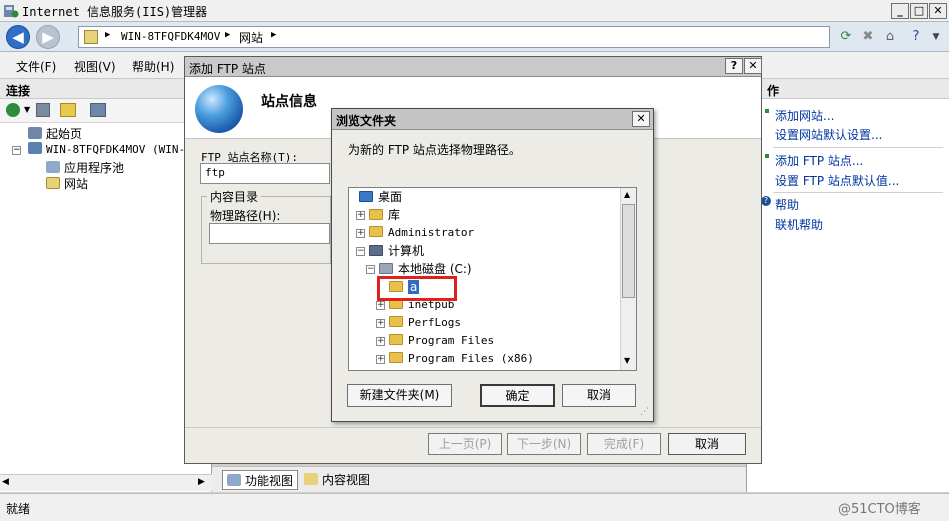  Describe the element at coordinates (360, 233) in the screenshot. I see `expand-administrator-icon: +` at that location.